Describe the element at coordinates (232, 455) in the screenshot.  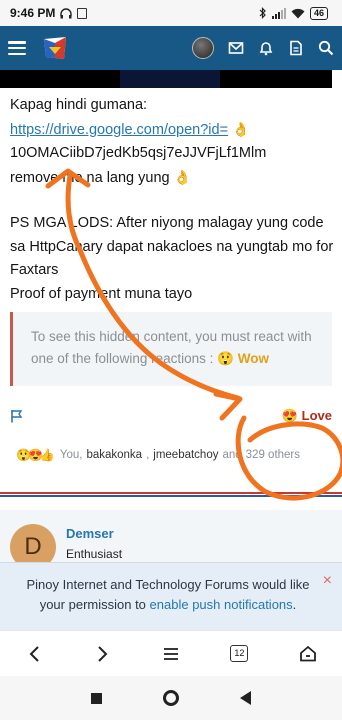
I see `reactor-and: and` at that location.